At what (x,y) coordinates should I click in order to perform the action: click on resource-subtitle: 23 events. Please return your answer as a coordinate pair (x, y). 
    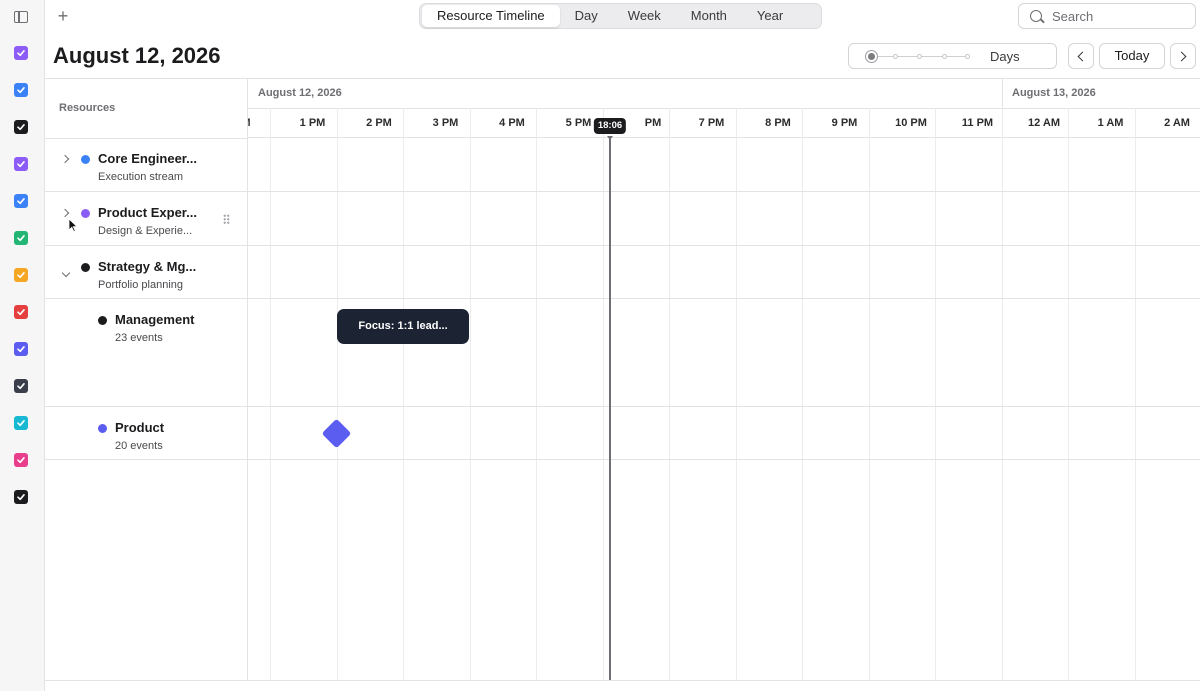
    Looking at the image, I should click on (139, 338).